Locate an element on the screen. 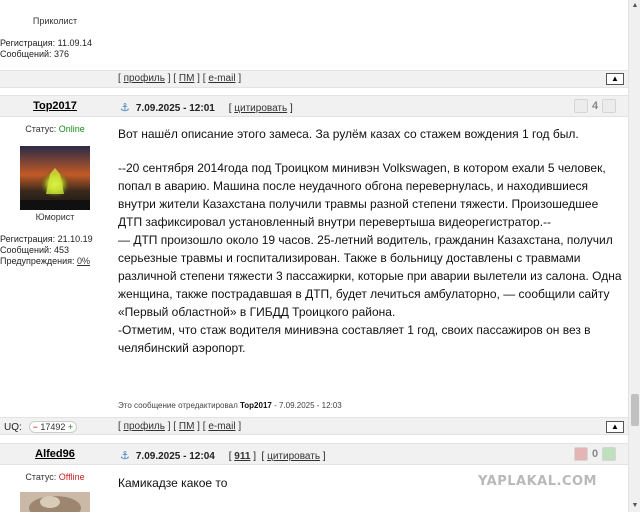 Image resolution: width=640 pixels, height=512 pixels. post1-date: 7.09.2025 - 12:01 is located at coordinates (175, 108).